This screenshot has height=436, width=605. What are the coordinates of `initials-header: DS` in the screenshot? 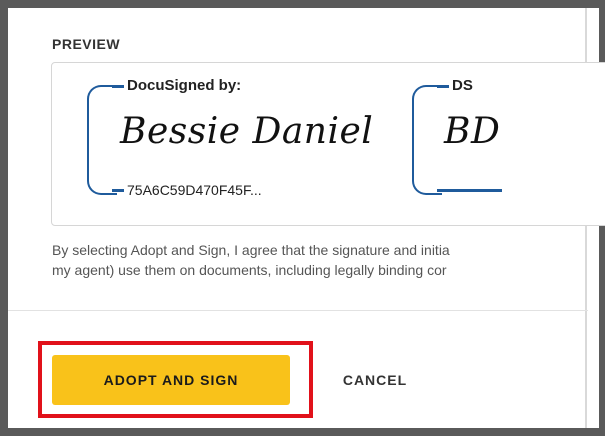 It's located at (462, 85).